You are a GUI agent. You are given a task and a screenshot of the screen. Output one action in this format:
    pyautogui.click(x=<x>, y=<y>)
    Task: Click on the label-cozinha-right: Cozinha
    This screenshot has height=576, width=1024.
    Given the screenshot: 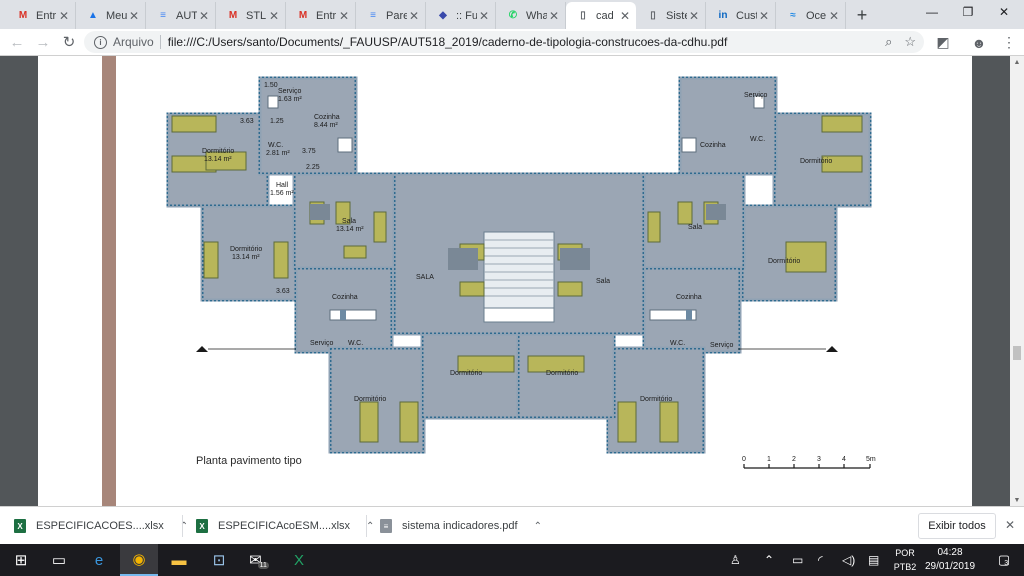 What is the action you would take?
    pyautogui.click(x=713, y=145)
    